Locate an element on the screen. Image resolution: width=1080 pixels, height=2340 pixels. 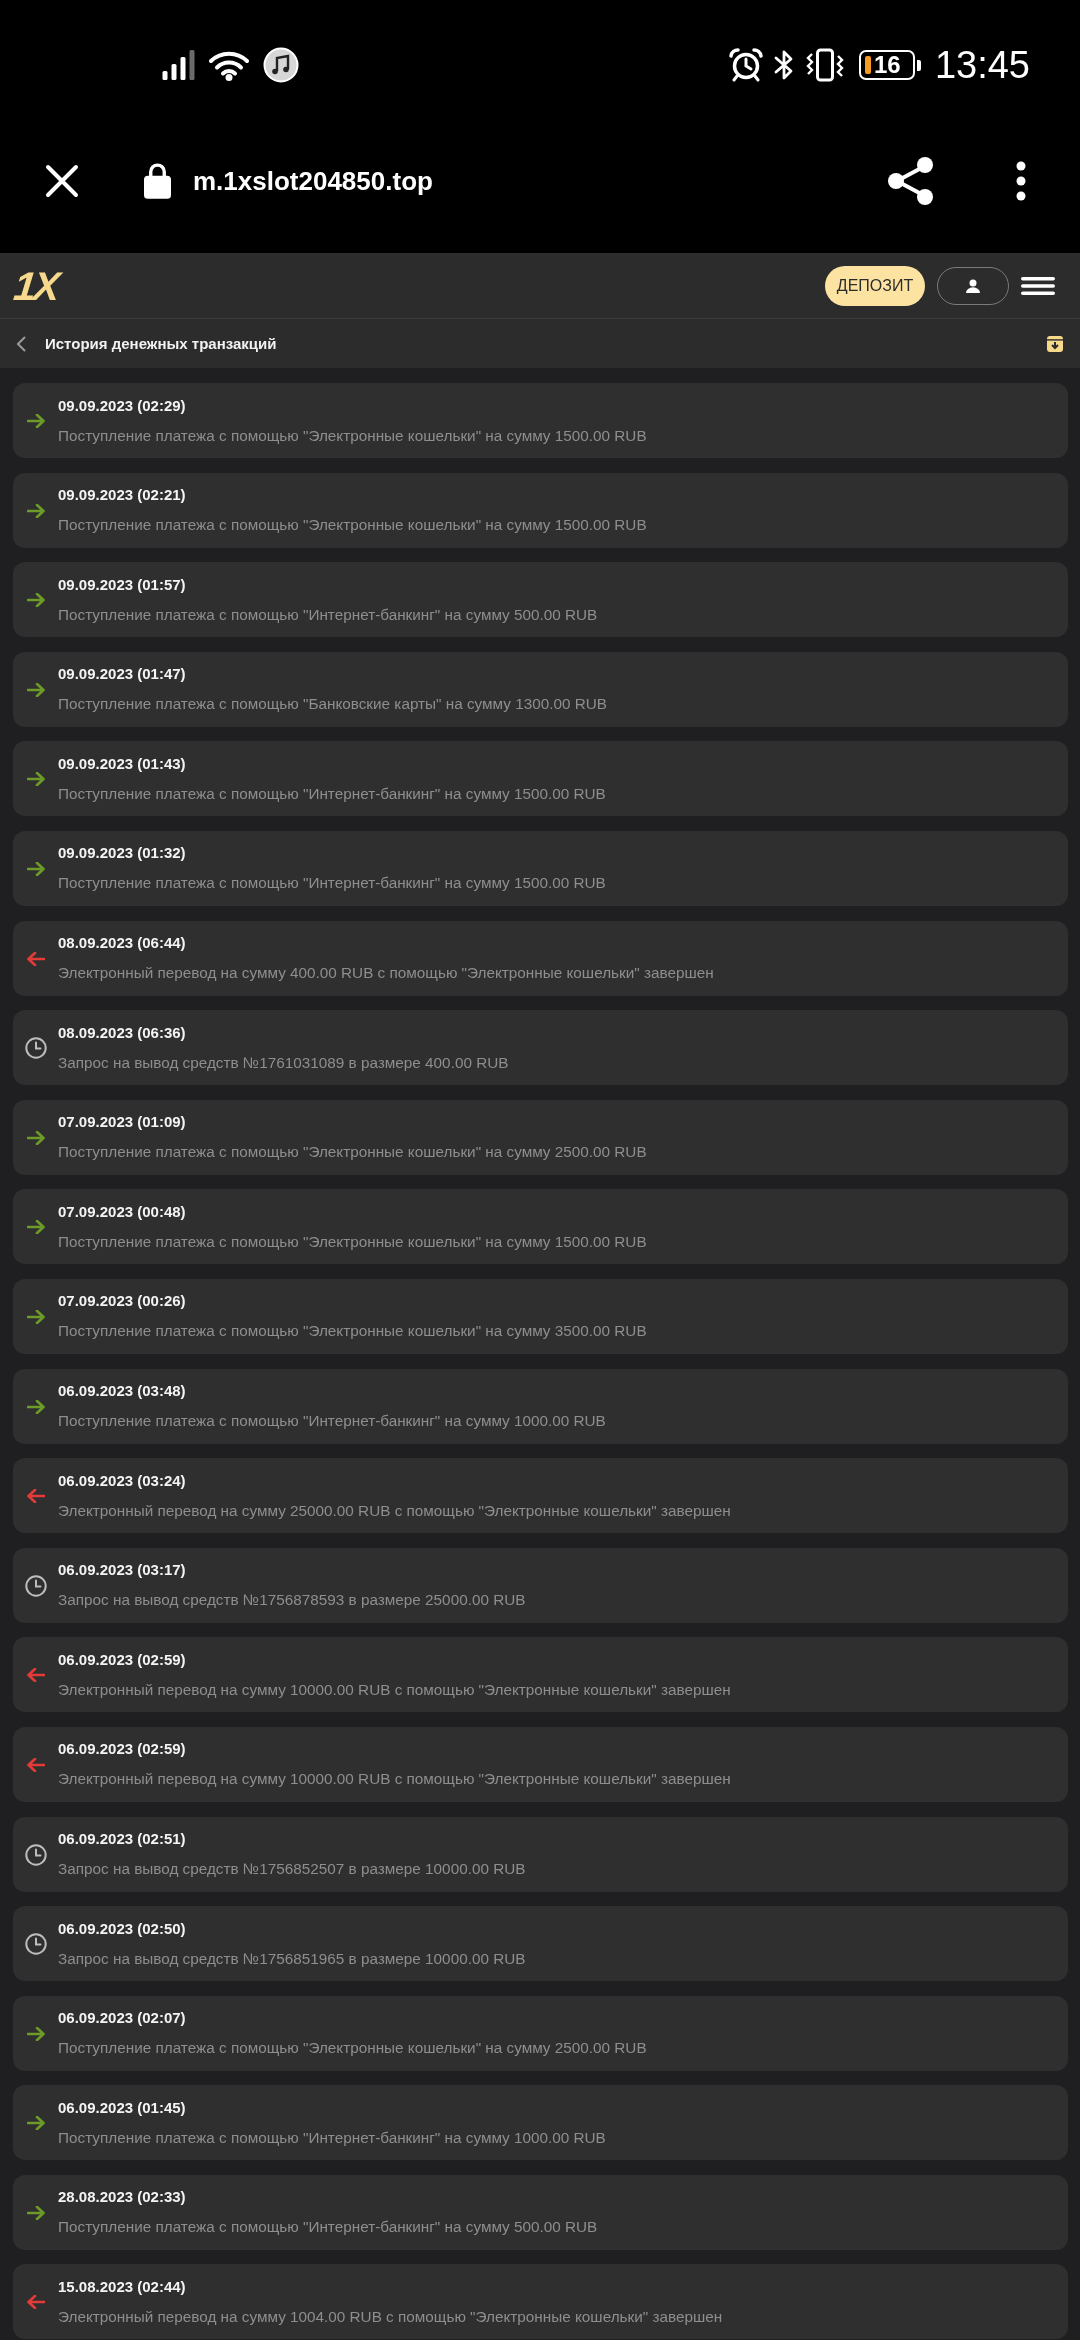
music-note-icon is located at coordinates (281, 65).